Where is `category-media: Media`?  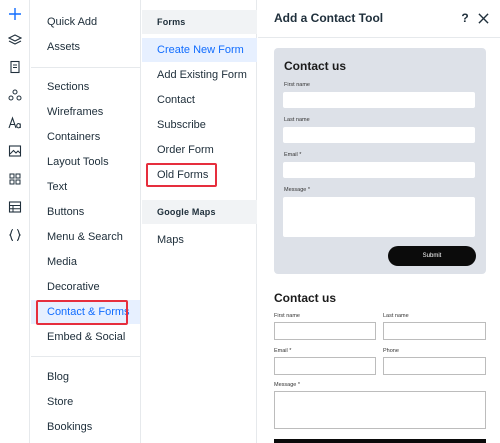 category-media: Media is located at coordinates (85, 262).